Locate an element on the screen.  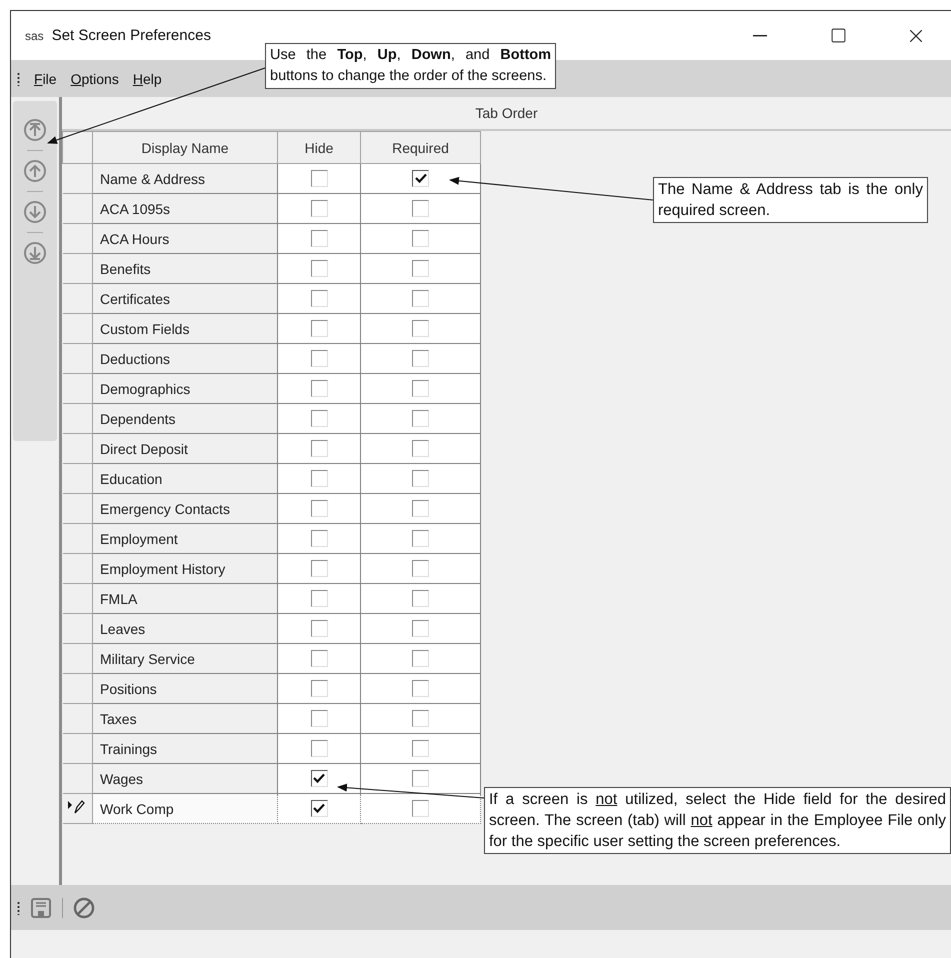
table-cell: Positions is located at coordinates (185, 689).